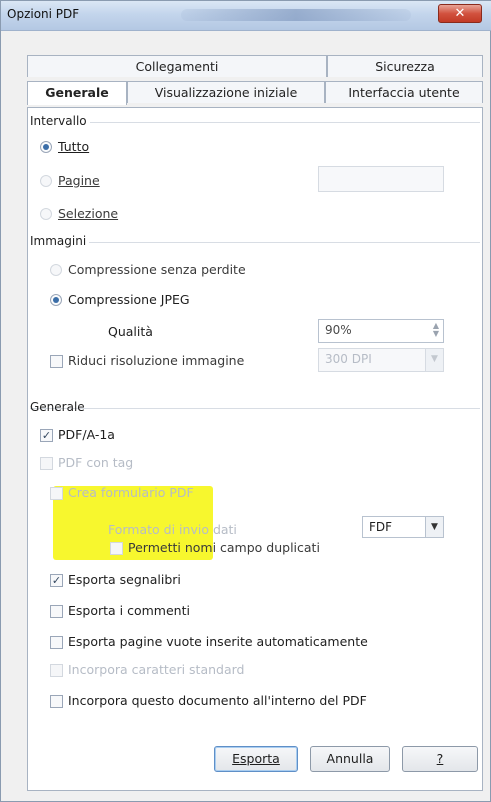 The height and width of the screenshot is (802, 491). Describe the element at coordinates (56, 580) in the screenshot. I see `checkbox-esporta-segnalibri: ✓` at that location.